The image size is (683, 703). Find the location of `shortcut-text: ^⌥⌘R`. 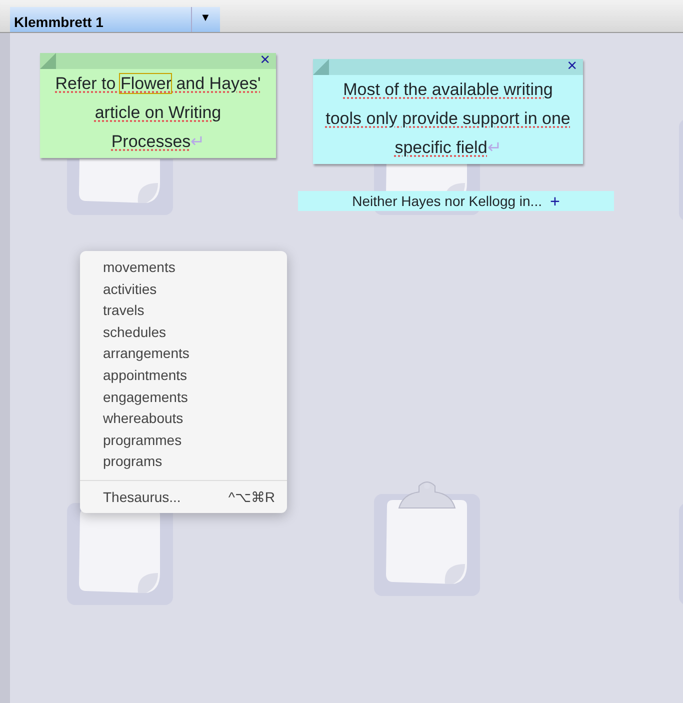

shortcut-text: ^⌥⌘R is located at coordinates (251, 497).